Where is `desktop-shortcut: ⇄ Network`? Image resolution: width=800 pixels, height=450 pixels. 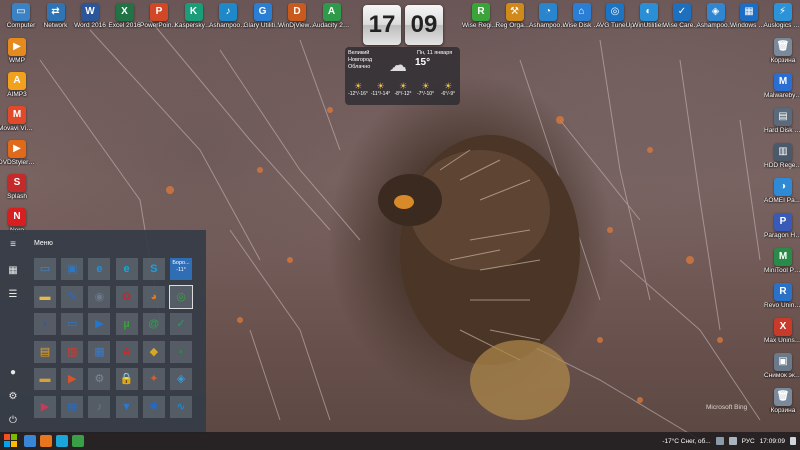 desktop-shortcut: ⇄ Network is located at coordinates (56, 16).